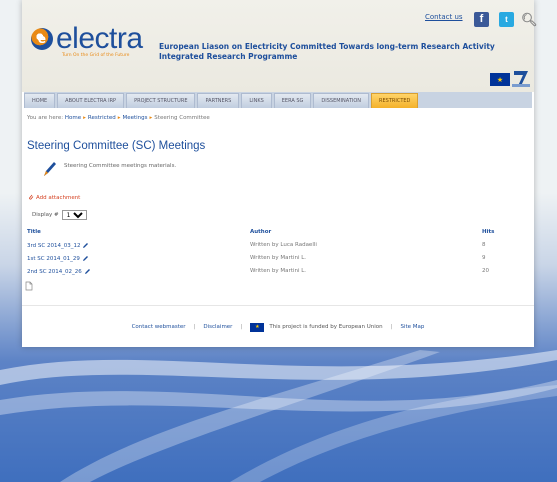 The image size is (557, 482). I want to click on column-header-hits: Hits, so click(488, 232).